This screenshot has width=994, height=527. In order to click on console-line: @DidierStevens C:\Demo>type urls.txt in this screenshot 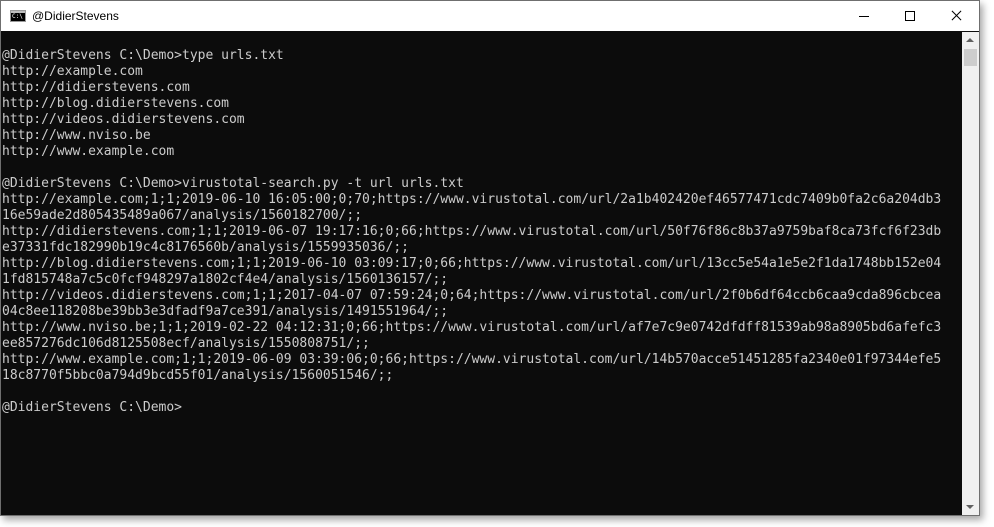, I will do `click(143, 55)`.